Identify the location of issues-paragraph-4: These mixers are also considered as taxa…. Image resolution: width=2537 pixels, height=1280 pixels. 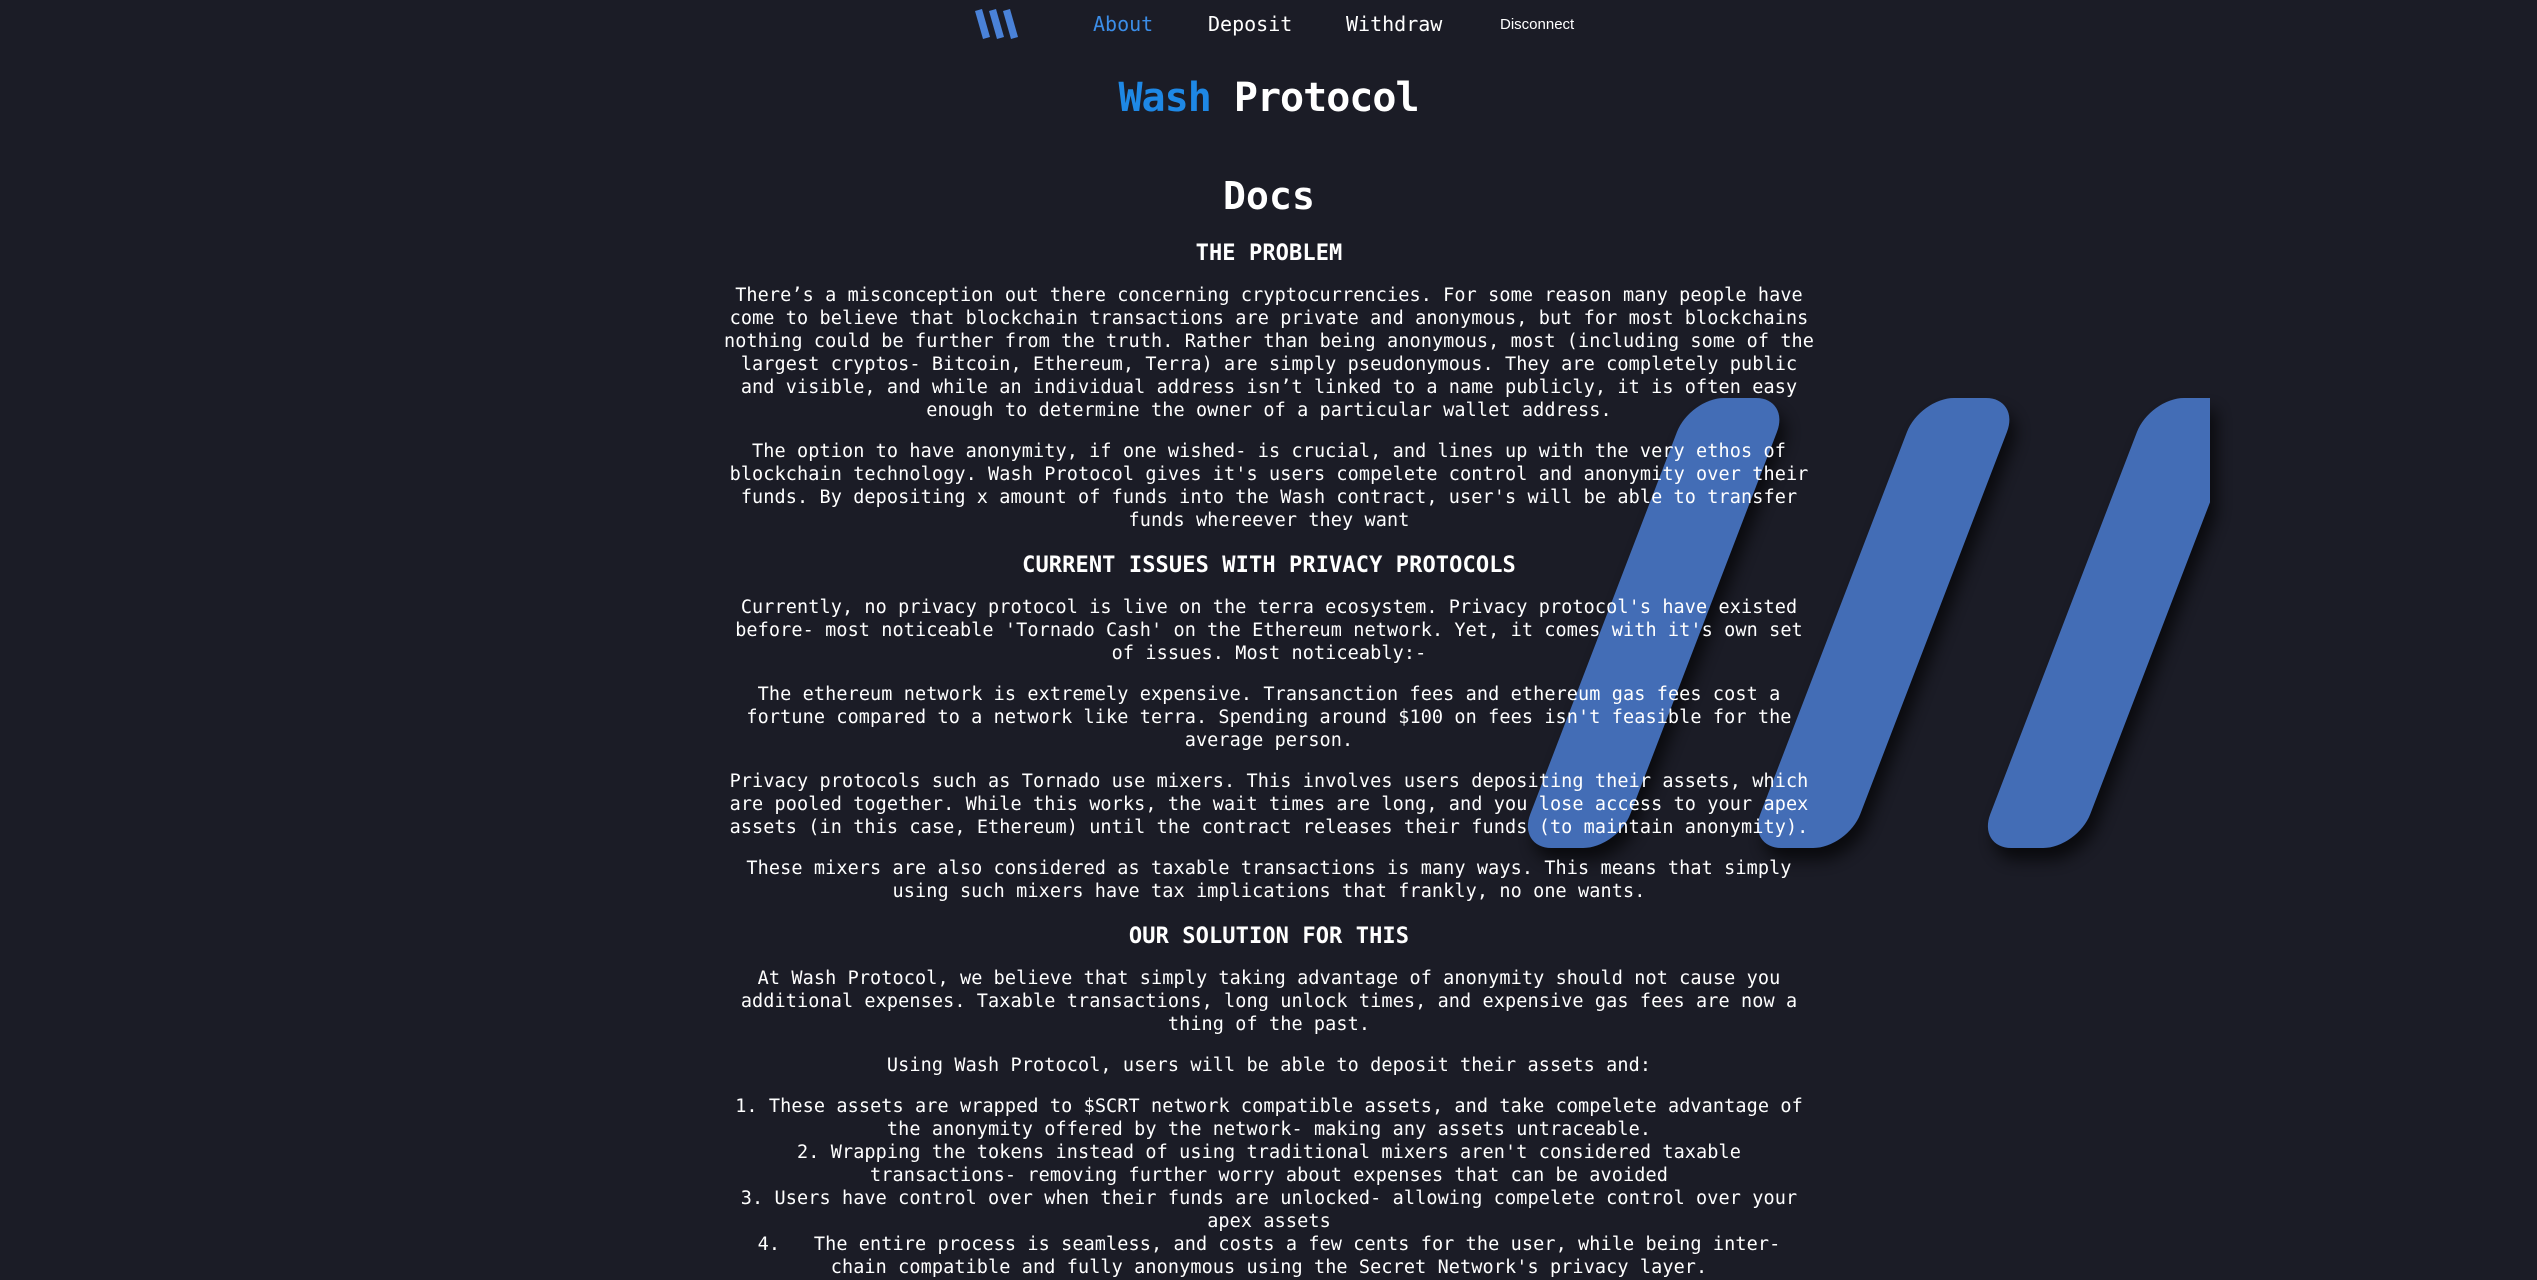
(1269, 880).